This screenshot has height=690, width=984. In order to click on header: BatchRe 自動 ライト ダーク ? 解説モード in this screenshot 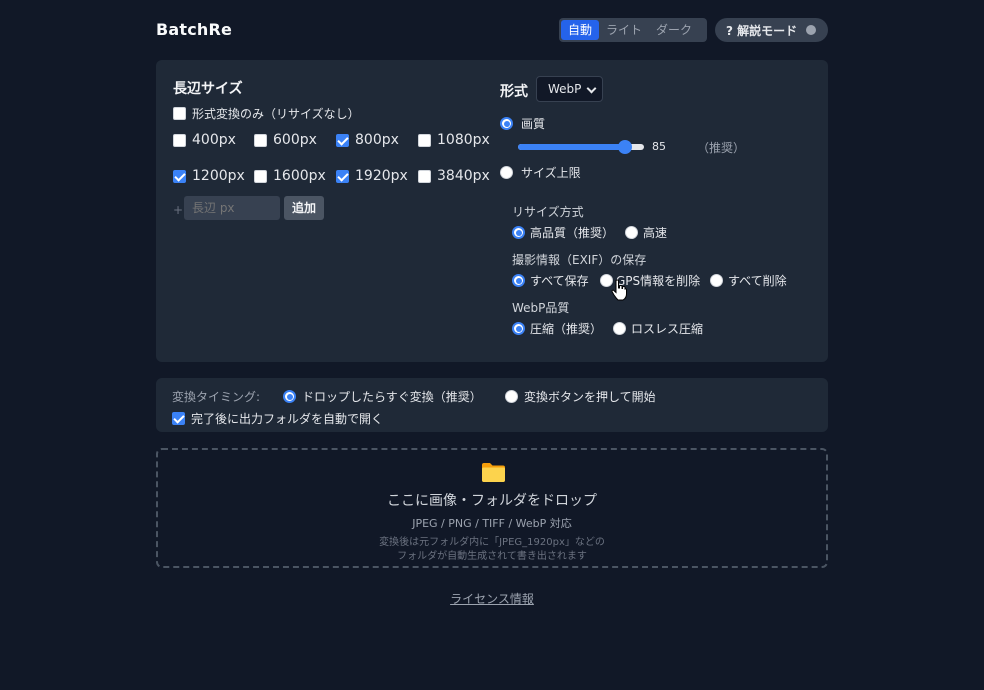, I will do `click(492, 30)`.